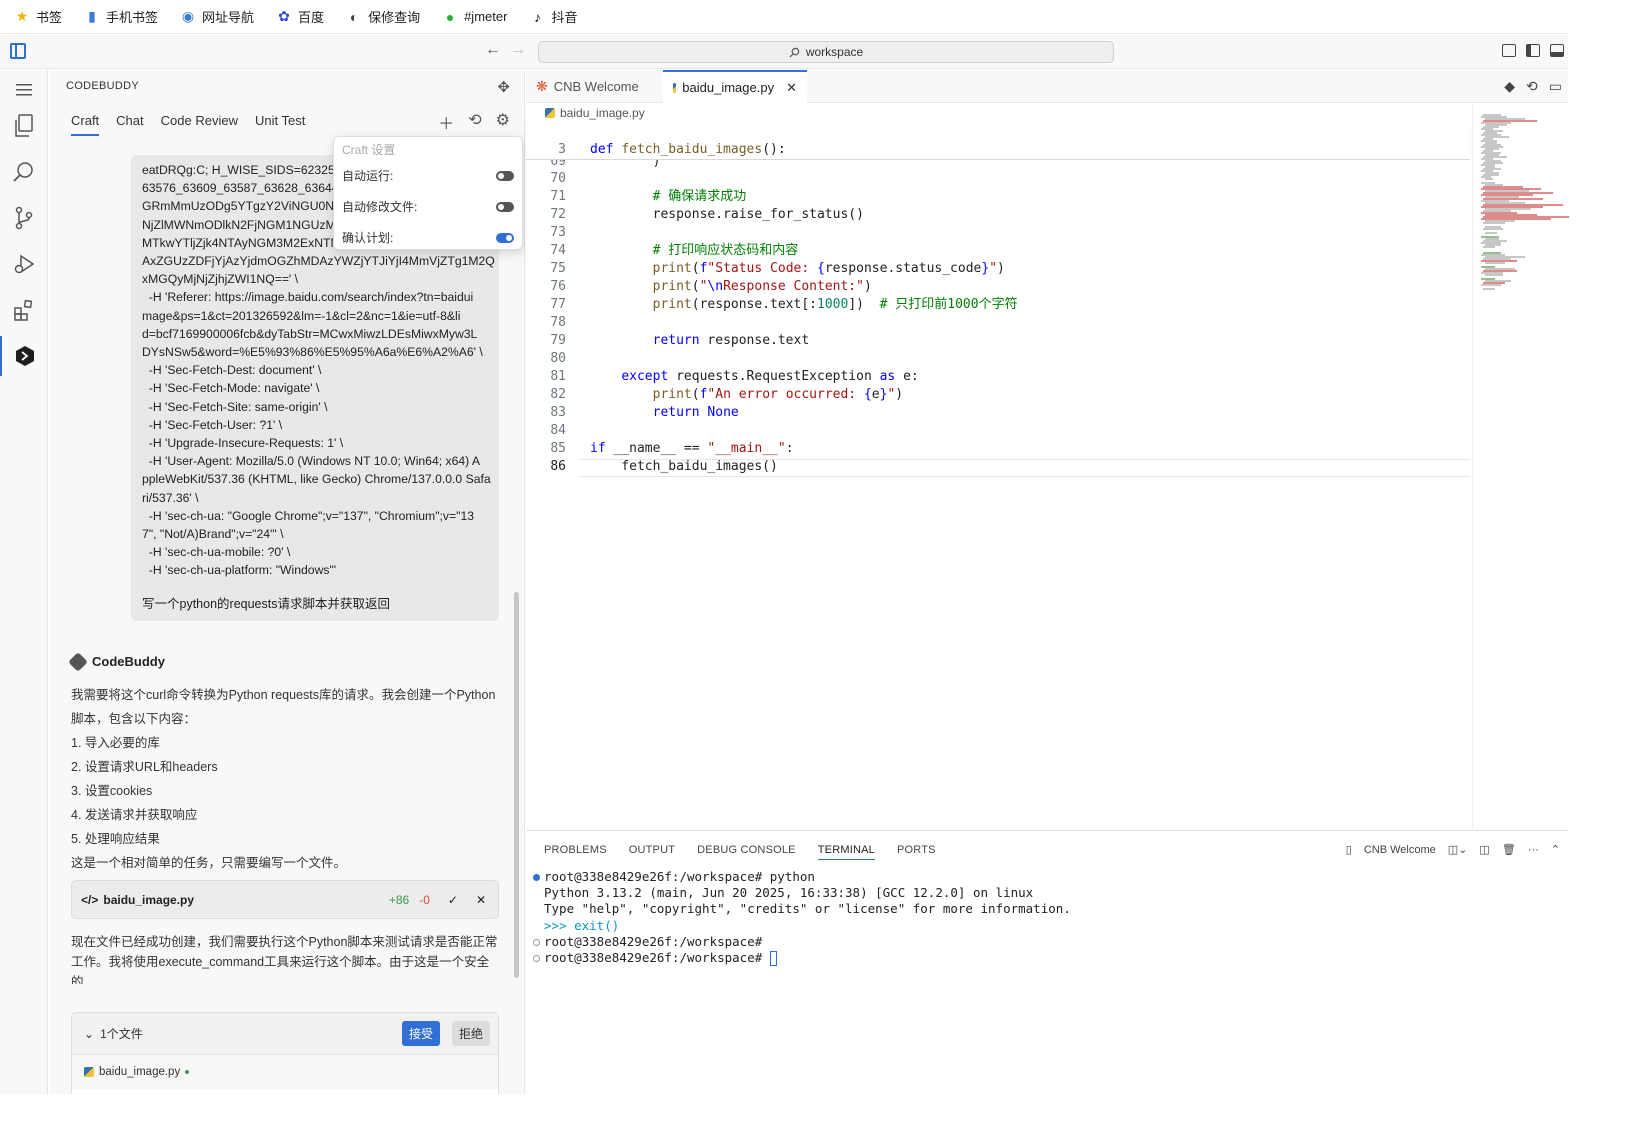 The image size is (1637, 1142). What do you see at coordinates (284, 16) in the screenshot?
I see `baidu-paw-icon: ✿` at bounding box center [284, 16].